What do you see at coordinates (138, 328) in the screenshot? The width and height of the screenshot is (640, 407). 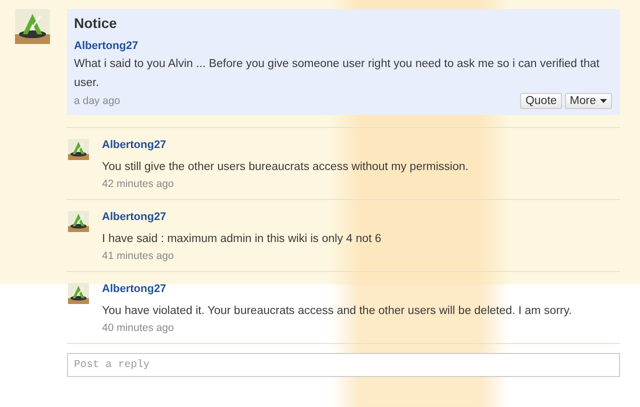 I see `timestamp: 40 minutes ago` at bounding box center [138, 328].